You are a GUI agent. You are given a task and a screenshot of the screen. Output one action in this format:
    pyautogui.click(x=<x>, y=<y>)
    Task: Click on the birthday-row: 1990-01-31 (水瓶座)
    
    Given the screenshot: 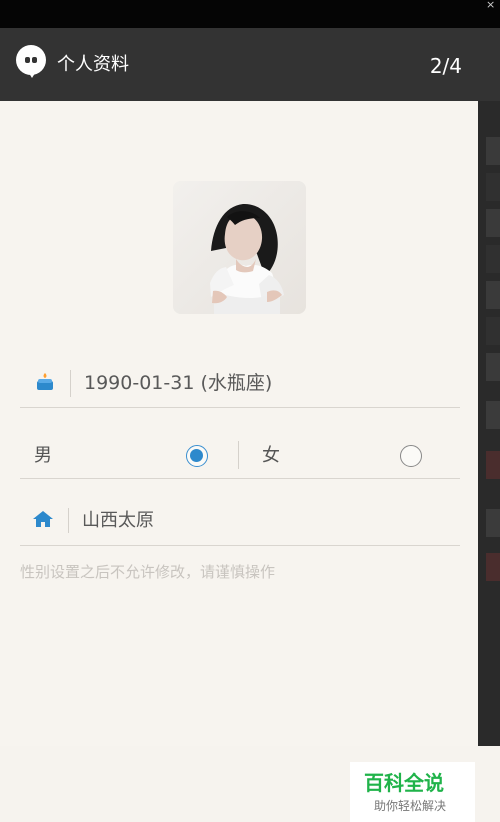 What is the action you would take?
    pyautogui.click(x=240, y=377)
    